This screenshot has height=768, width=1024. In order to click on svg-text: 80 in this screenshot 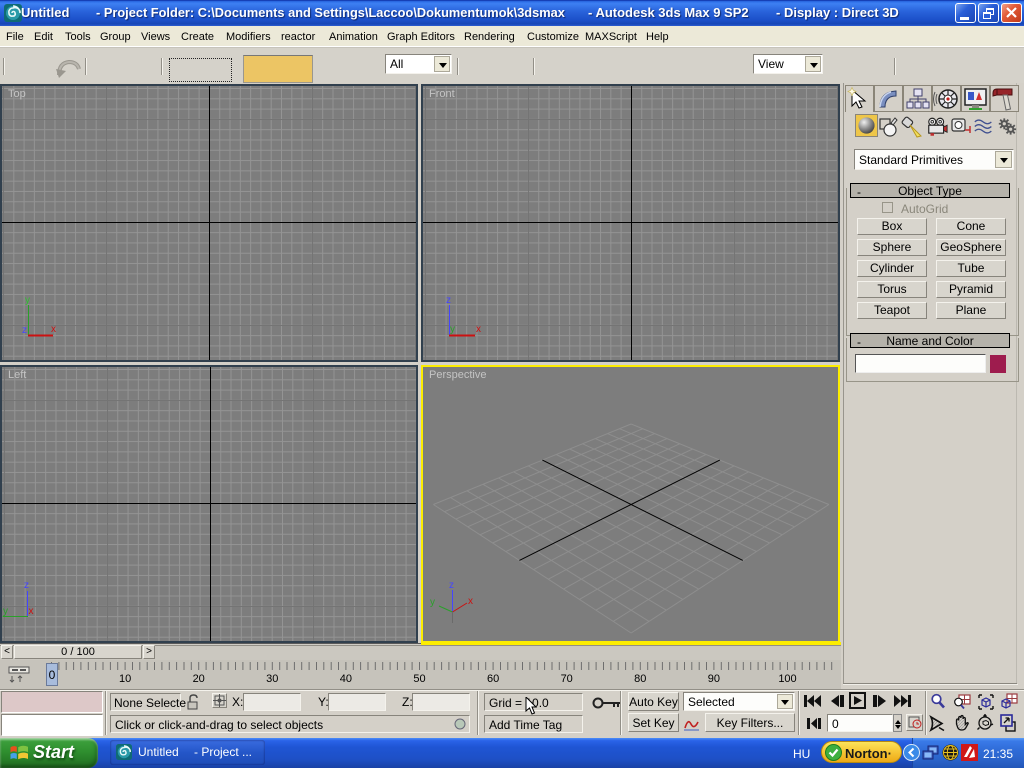, I will do `click(640, 679)`.